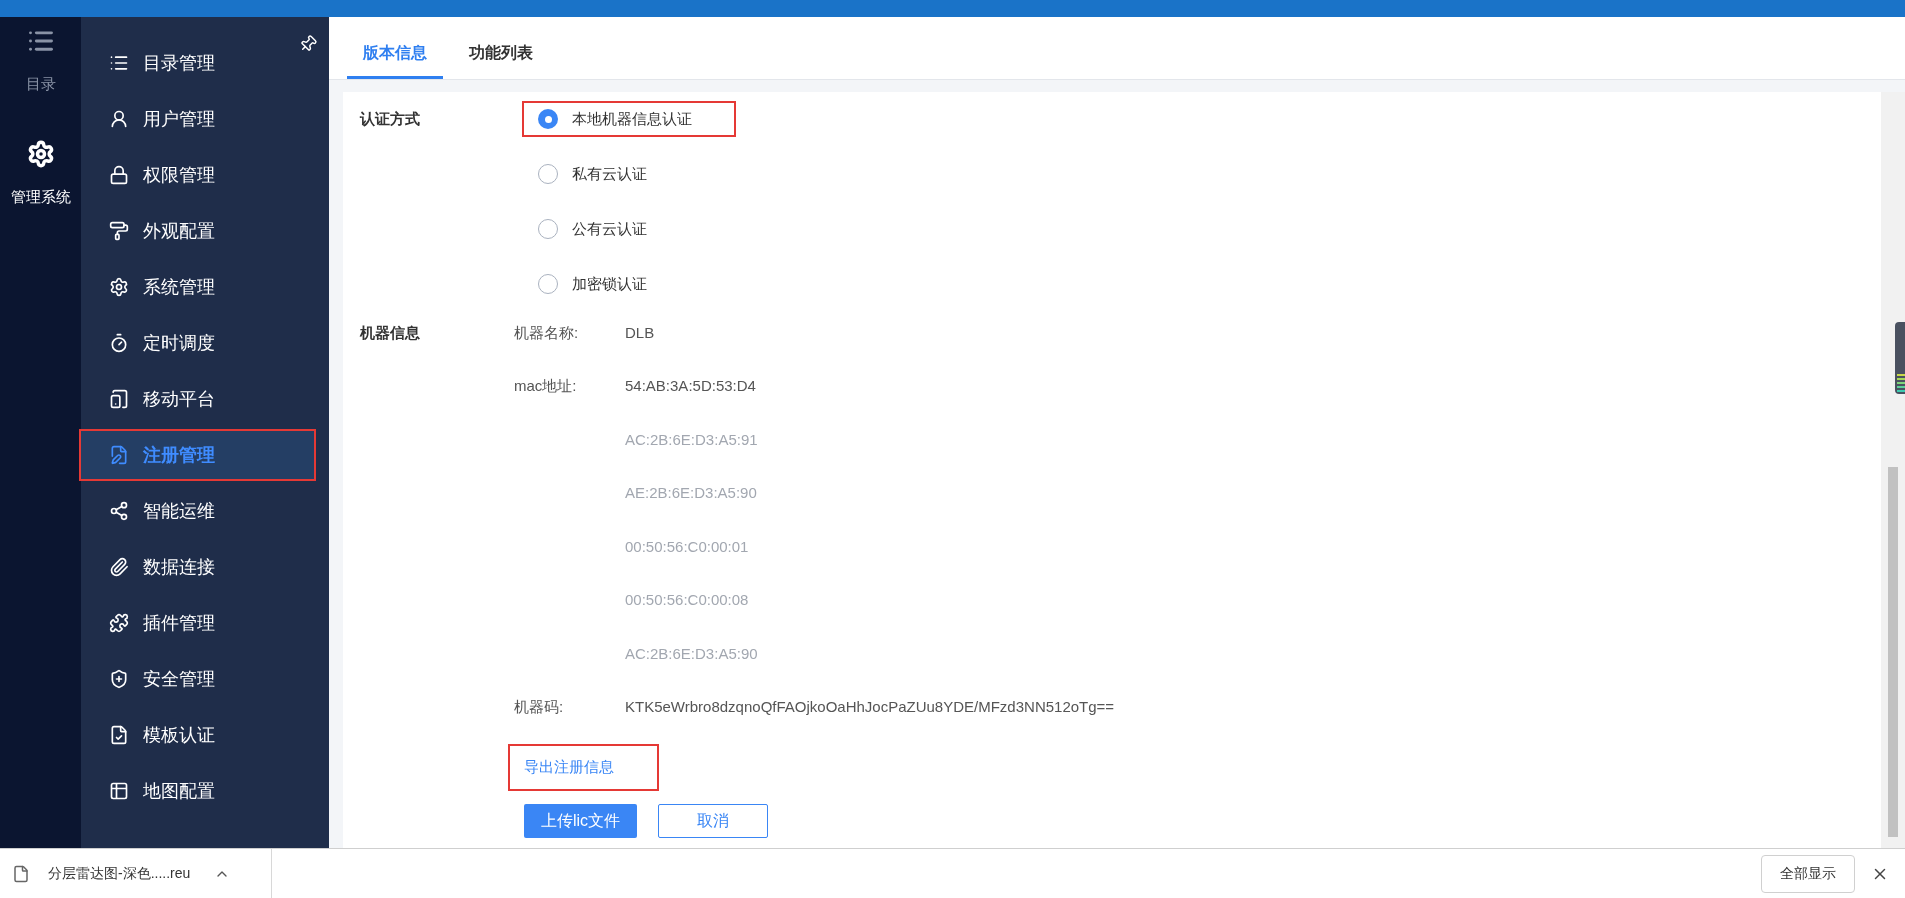 This screenshot has width=1905, height=898. Describe the element at coordinates (119, 343) in the screenshot. I see `timer-icon` at that location.